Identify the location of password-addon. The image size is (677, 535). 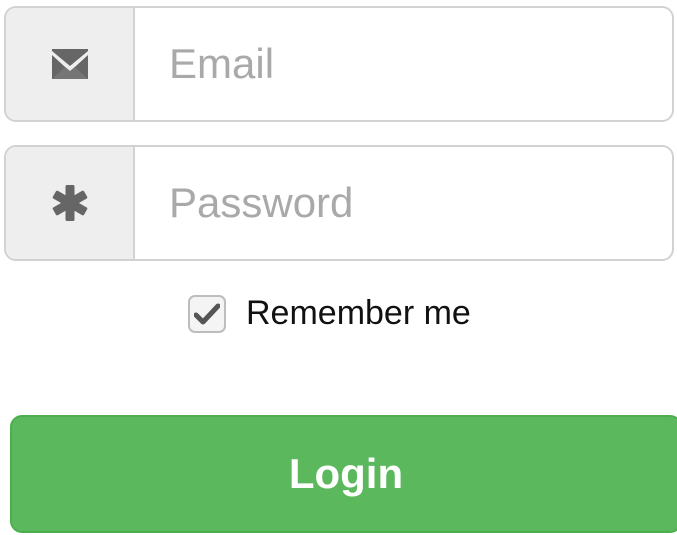
(70, 203).